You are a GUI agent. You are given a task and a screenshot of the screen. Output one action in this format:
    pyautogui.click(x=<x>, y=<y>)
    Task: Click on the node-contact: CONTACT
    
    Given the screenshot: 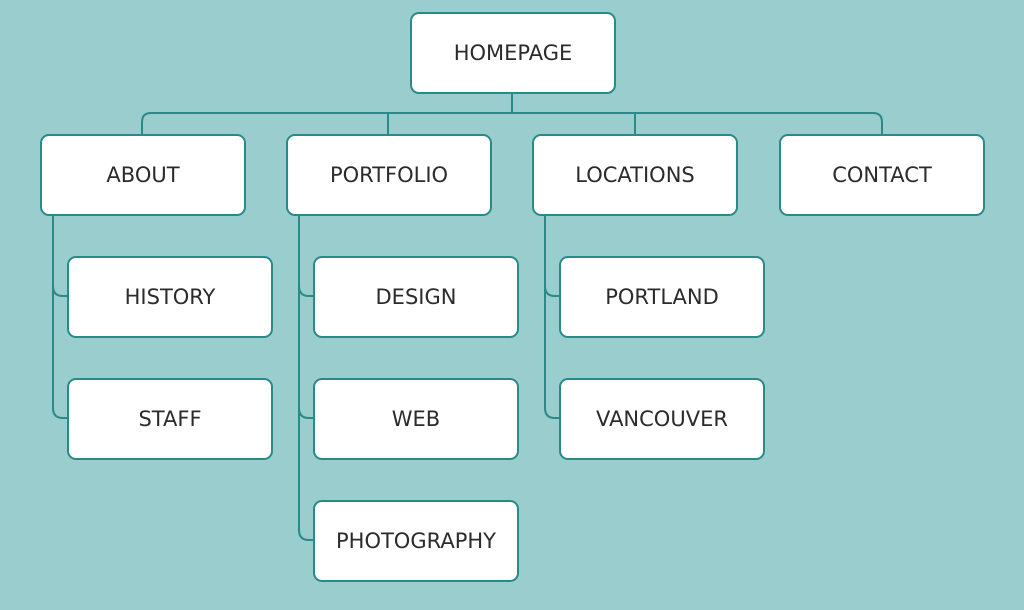 What is the action you would take?
    pyautogui.click(x=882, y=175)
    